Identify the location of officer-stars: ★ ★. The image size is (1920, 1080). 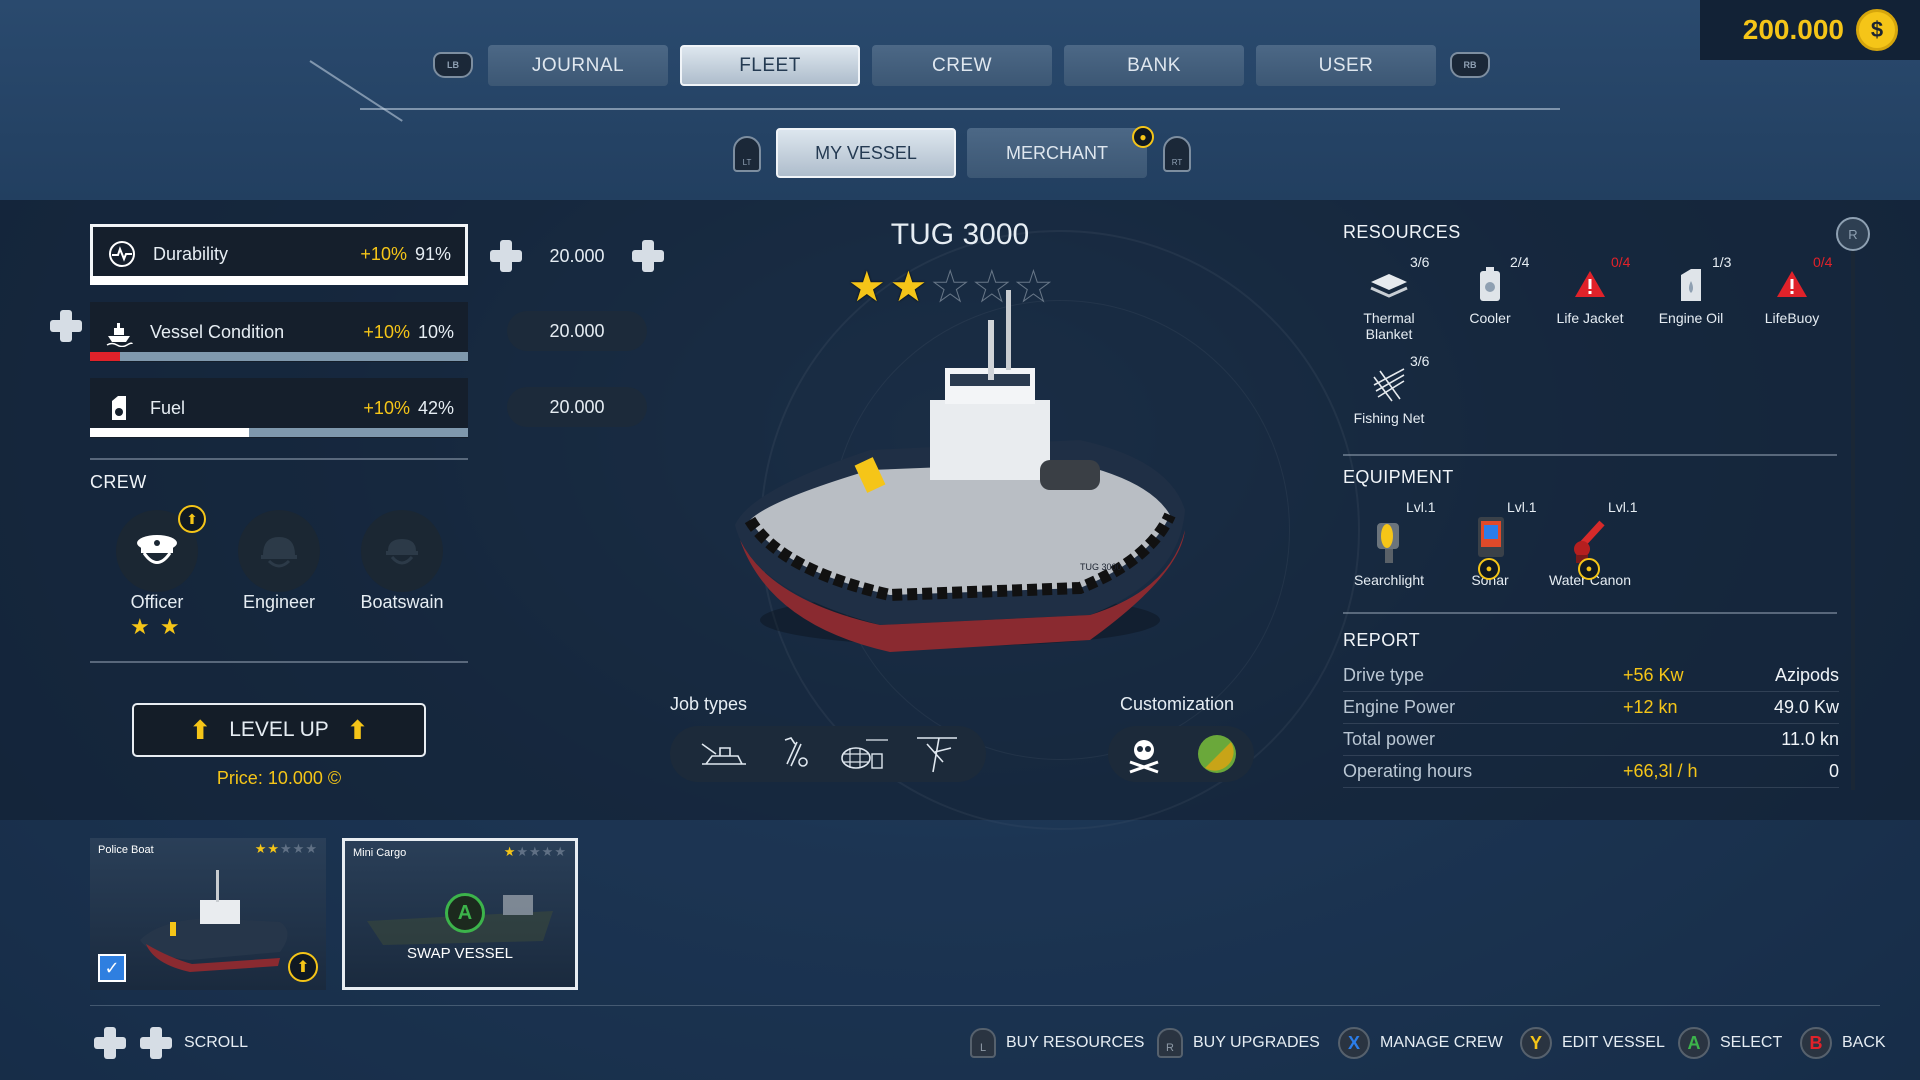
(156, 626).